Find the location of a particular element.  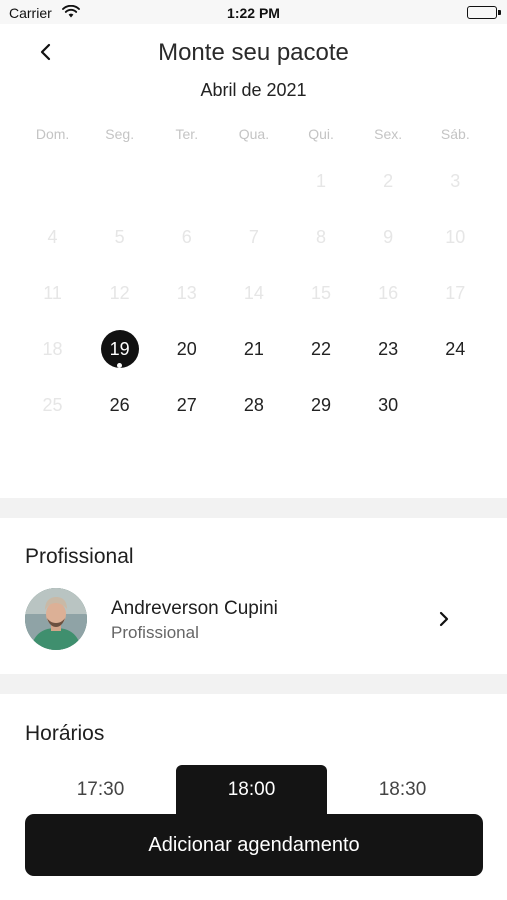

calendar-day: 12 is located at coordinates (119, 293).